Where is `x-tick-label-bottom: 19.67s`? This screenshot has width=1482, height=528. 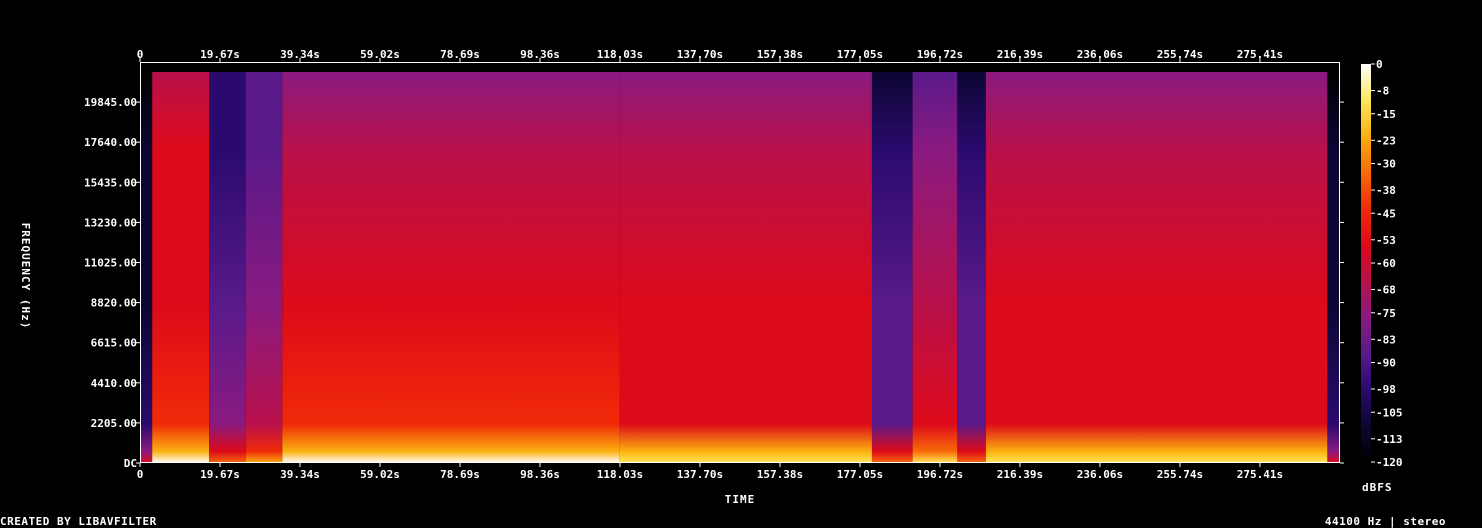
x-tick-label-bottom: 19.67s is located at coordinates (220, 474).